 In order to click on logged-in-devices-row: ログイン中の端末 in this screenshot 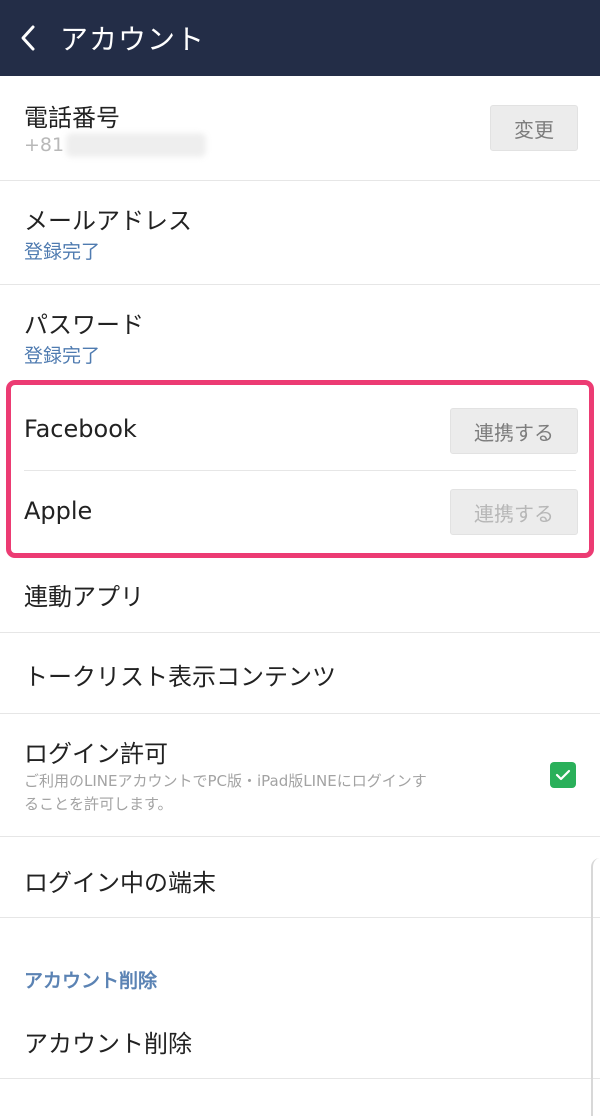, I will do `click(300, 877)`.